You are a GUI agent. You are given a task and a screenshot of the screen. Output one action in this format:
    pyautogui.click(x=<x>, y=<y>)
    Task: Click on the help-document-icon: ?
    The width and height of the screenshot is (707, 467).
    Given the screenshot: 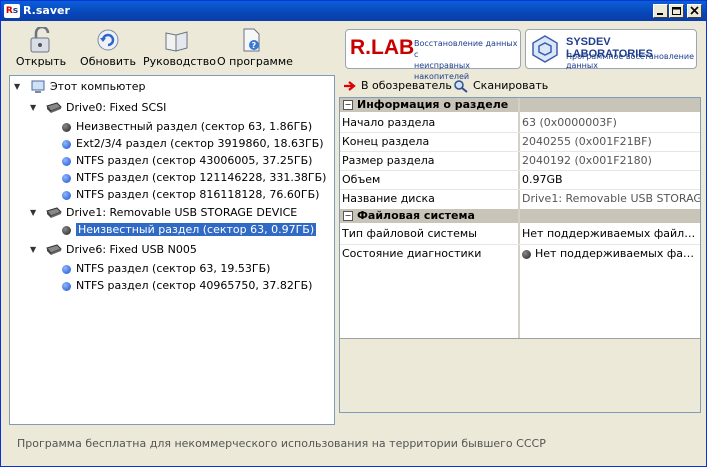 What is the action you would take?
    pyautogui.click(x=251, y=40)
    